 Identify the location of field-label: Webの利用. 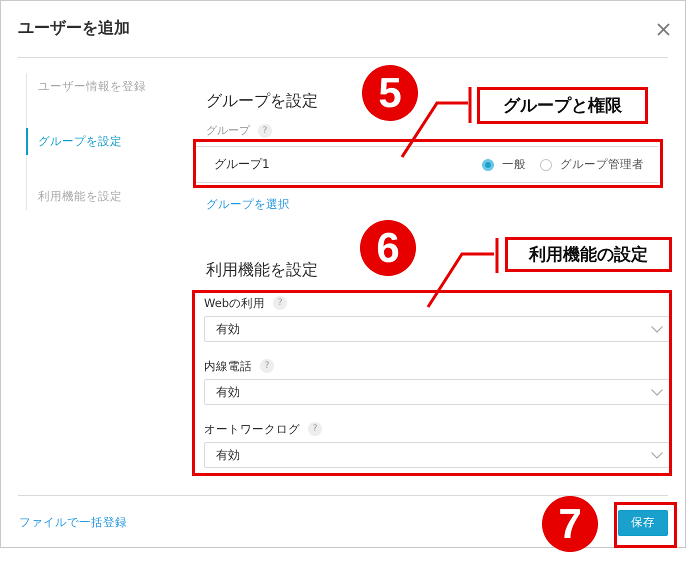
(235, 303).